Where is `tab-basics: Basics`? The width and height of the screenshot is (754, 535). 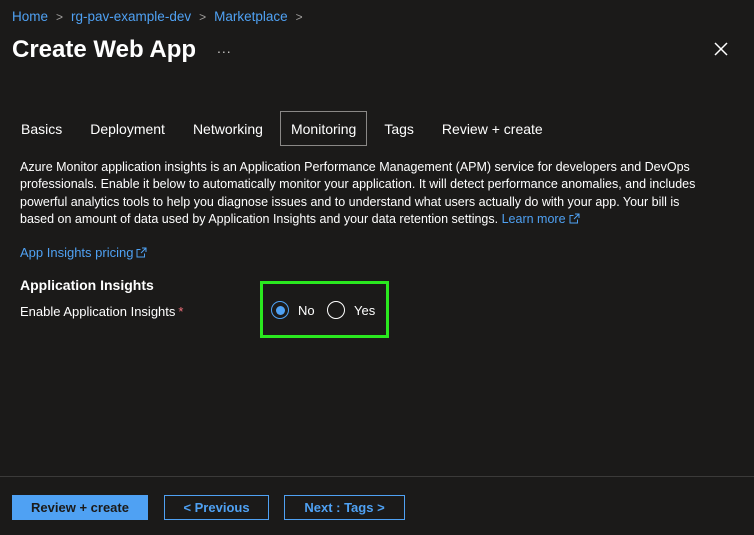
tab-basics: Basics is located at coordinates (41, 128).